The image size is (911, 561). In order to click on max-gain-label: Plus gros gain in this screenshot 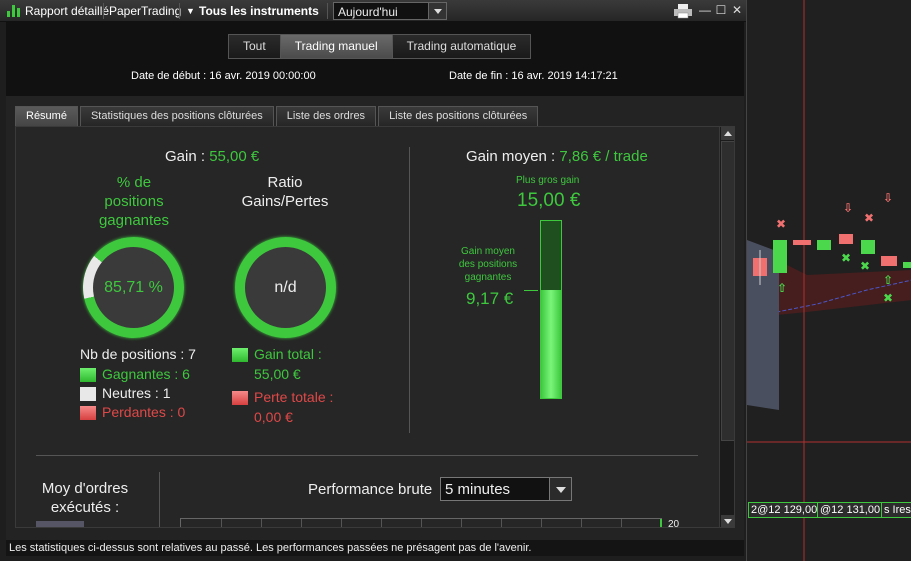, I will do `click(548, 180)`.